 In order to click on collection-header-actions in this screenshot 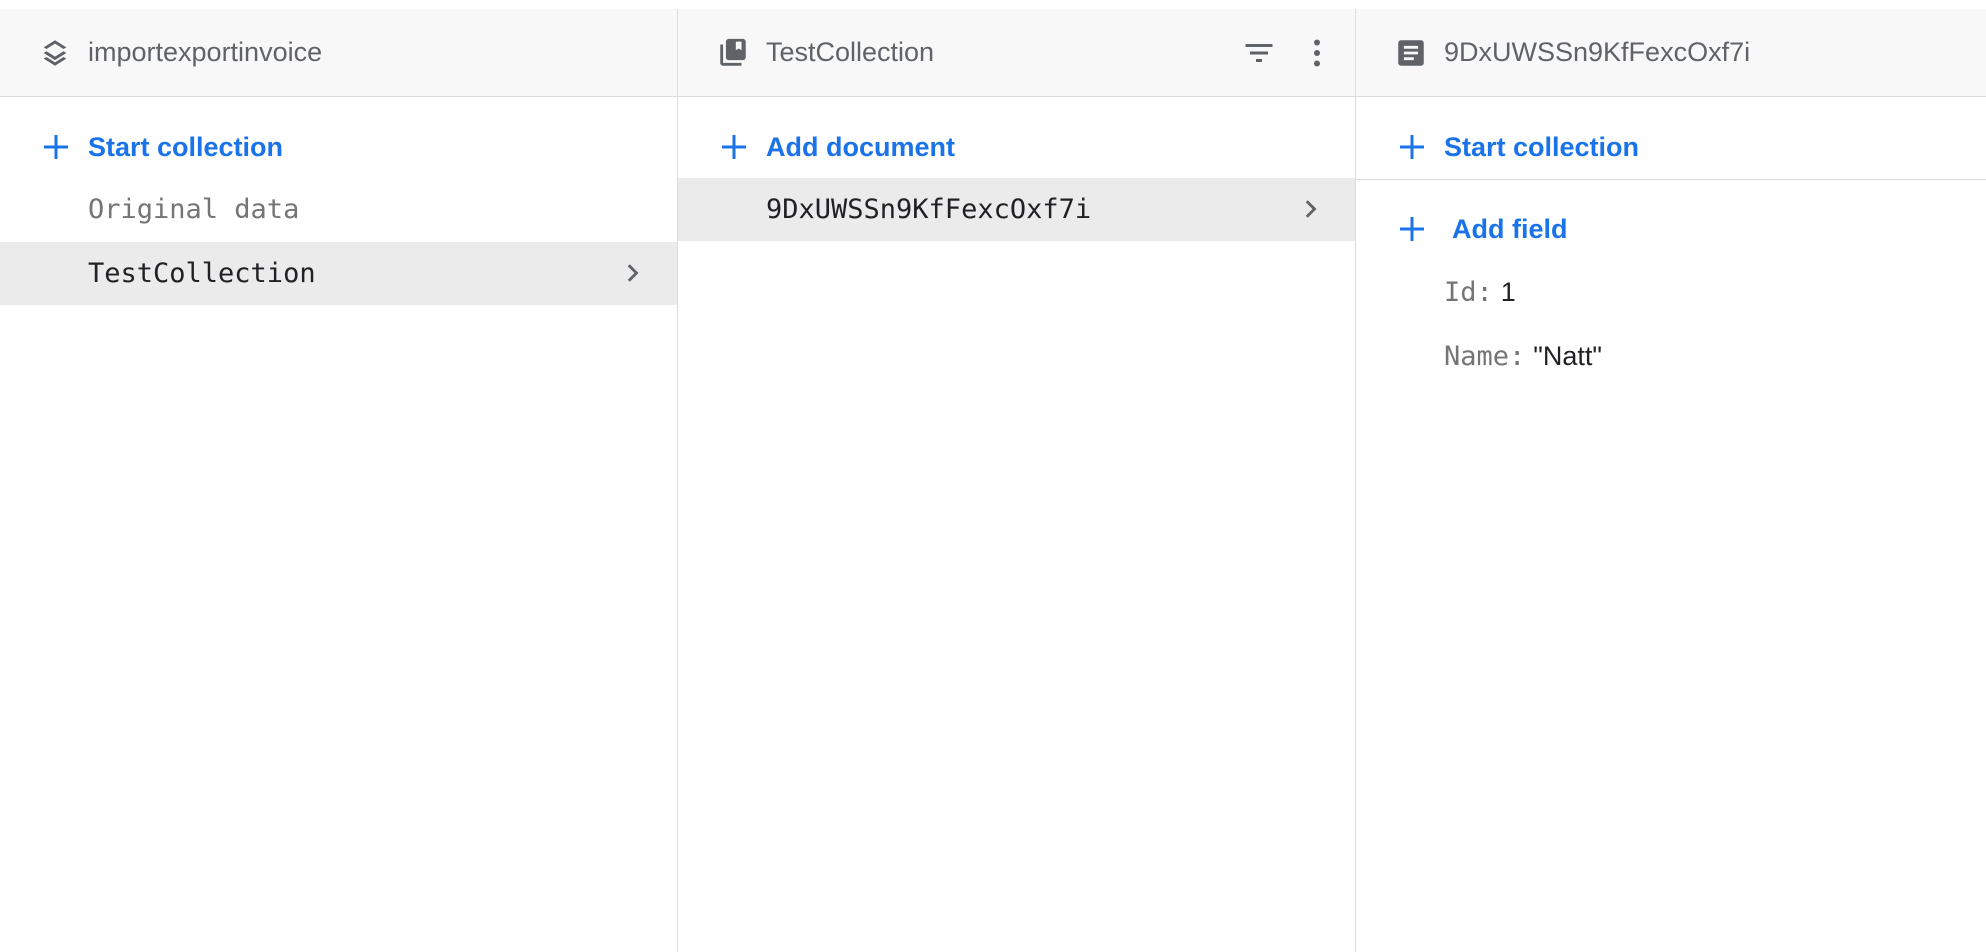, I will do `click(1288, 53)`.